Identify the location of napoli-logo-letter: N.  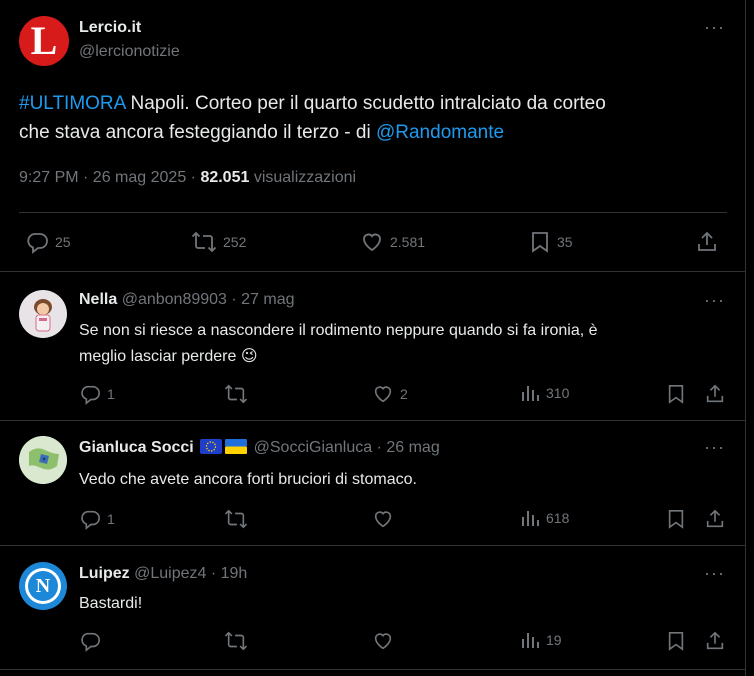
(43, 585).